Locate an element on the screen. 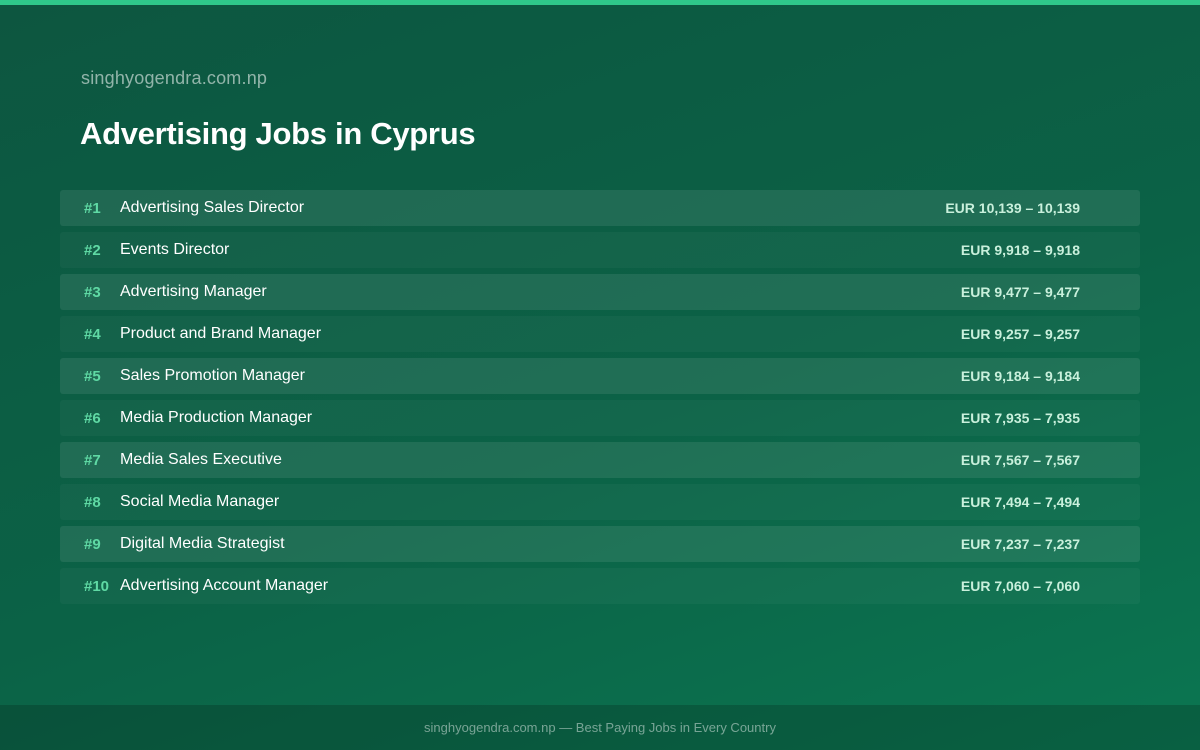 Image resolution: width=1200 pixels, height=750 pixels. job-salary: EUR 9,184 – 9,184 is located at coordinates (1020, 376).